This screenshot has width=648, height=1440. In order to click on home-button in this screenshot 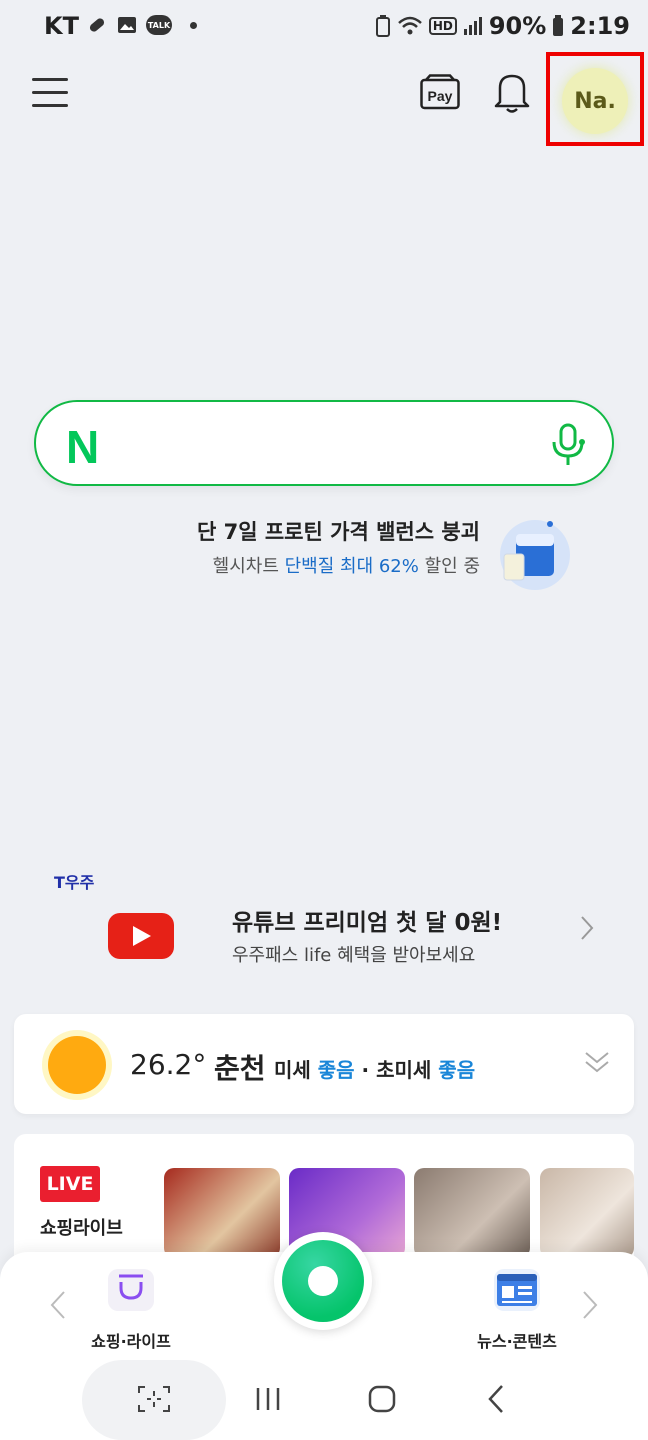, I will do `click(382, 1399)`.